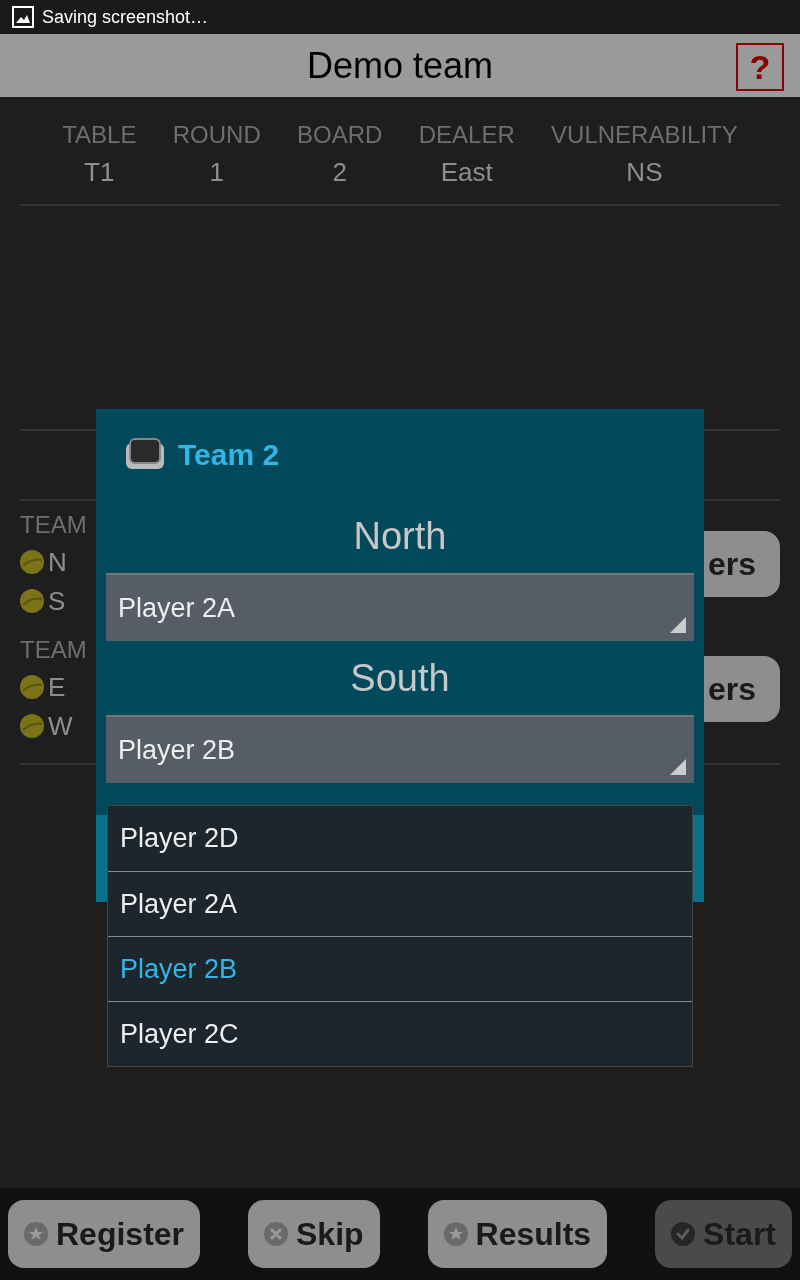  I want to click on info-label: BOARD, so click(340, 135).